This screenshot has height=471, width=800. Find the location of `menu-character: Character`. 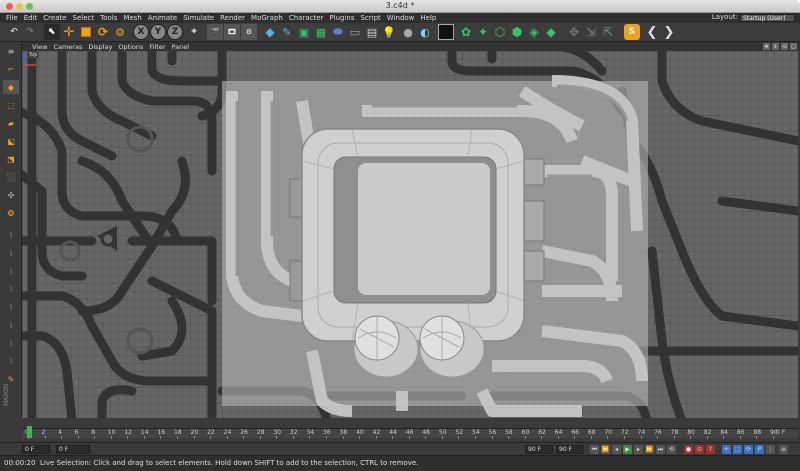

menu-character: Character is located at coordinates (306, 18).